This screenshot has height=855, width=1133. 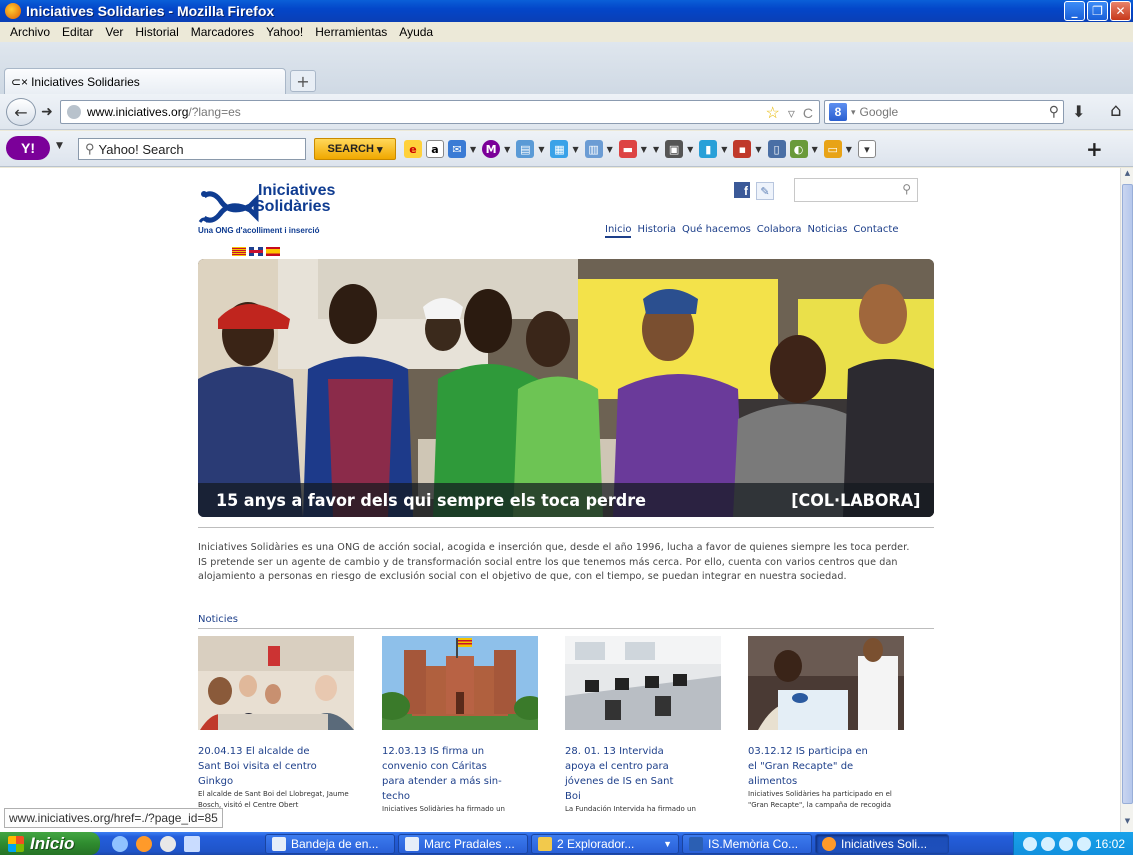 What do you see at coordinates (192, 149) in the screenshot?
I see `yahoo-search-input: ⚲ Yahoo! Search` at bounding box center [192, 149].